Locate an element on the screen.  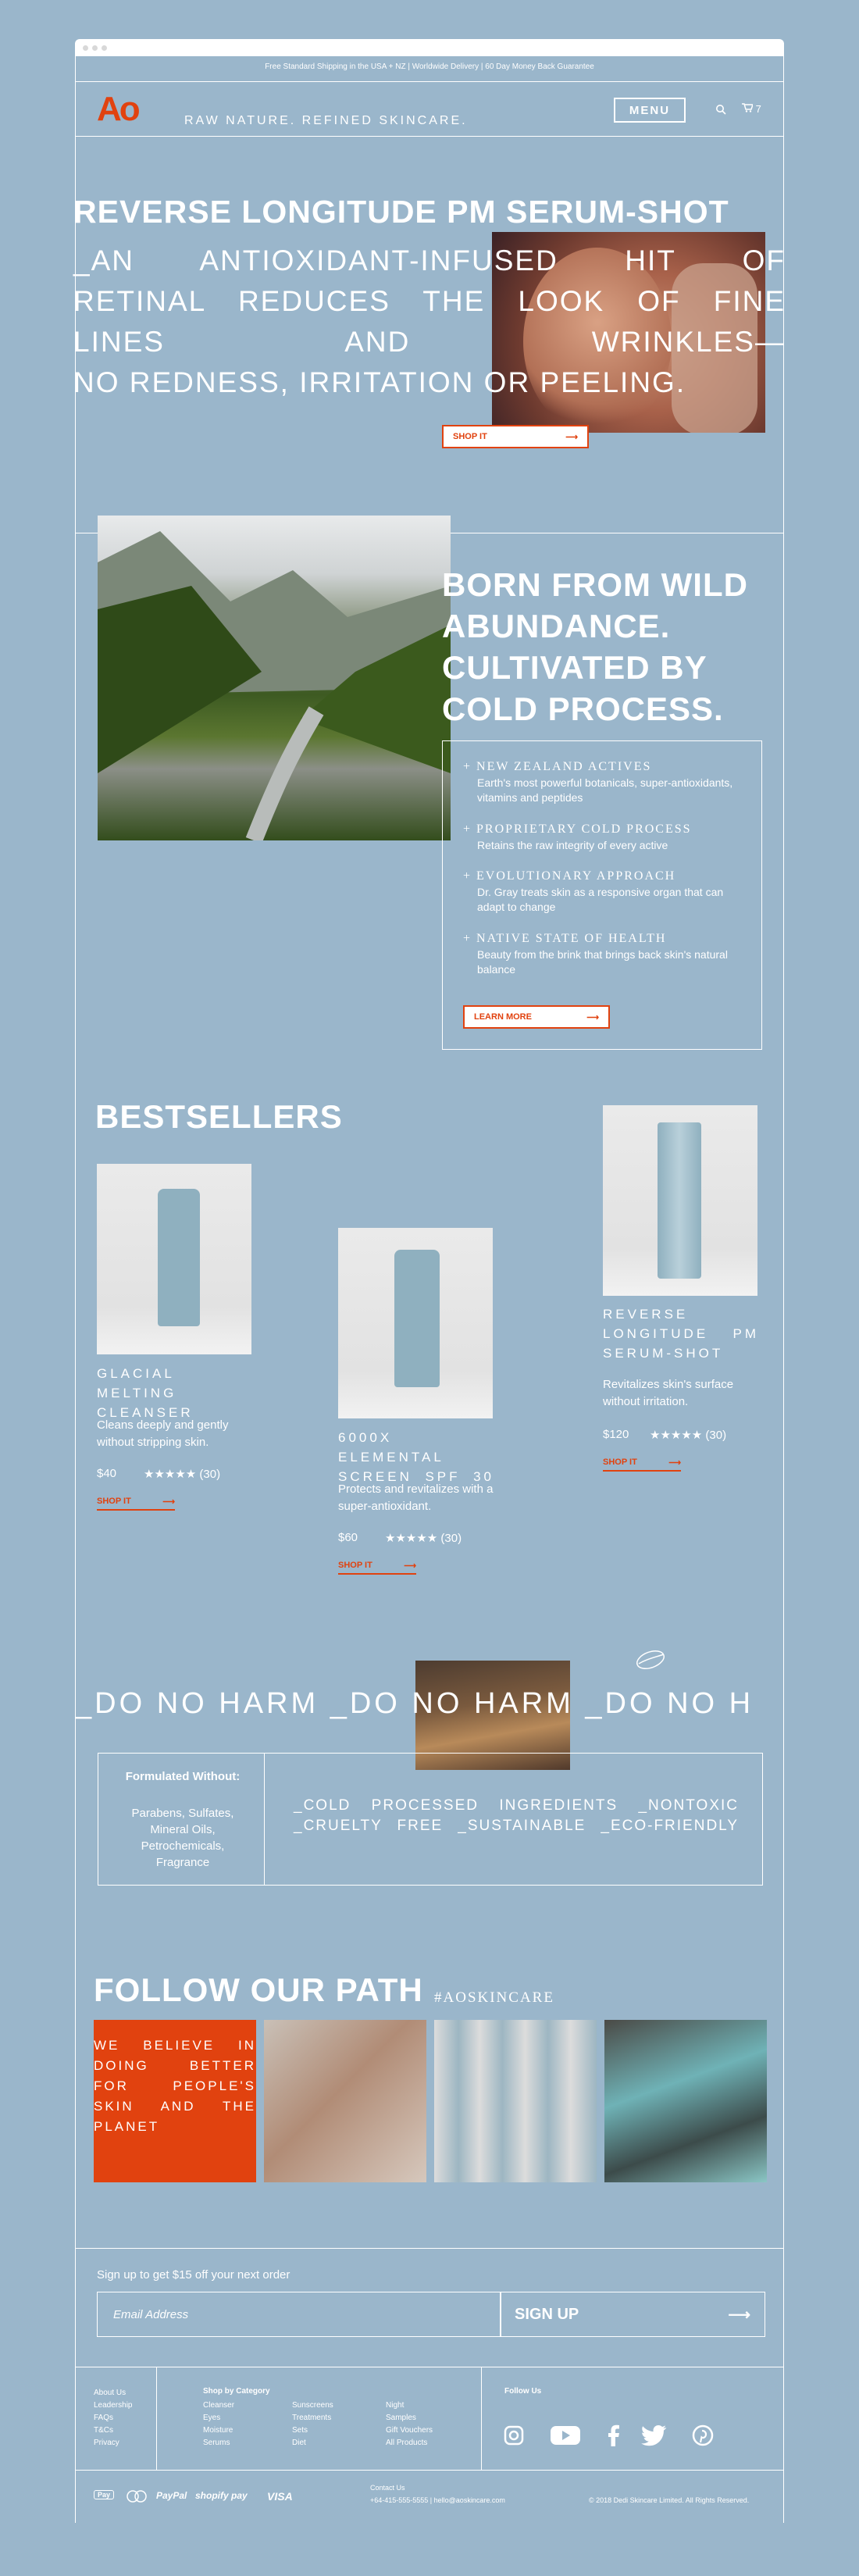
product-image-cleanser is located at coordinates (174, 1259).